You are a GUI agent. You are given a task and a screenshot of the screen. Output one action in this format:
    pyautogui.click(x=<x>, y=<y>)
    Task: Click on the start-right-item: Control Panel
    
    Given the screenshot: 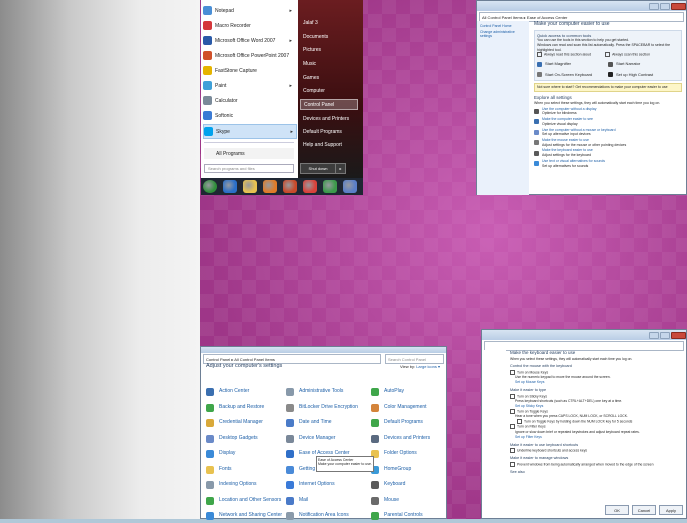 What is the action you would take?
    pyautogui.click(x=329, y=104)
    